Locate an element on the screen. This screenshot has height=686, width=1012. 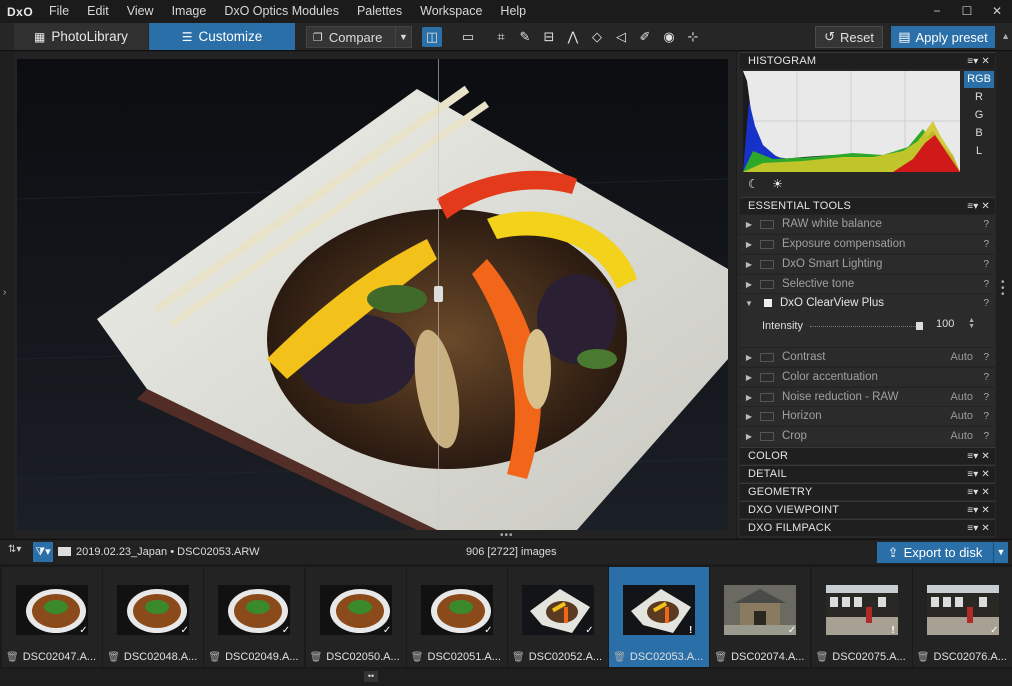
shadow-clipping-icon: ☾ is located at coordinates (753, 184).